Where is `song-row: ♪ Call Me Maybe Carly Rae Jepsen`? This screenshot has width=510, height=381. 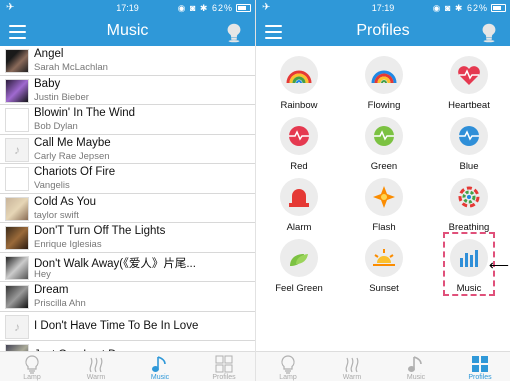 song-row: ♪ Call Me Maybe Carly Rae Jepsen is located at coordinates (127, 149).